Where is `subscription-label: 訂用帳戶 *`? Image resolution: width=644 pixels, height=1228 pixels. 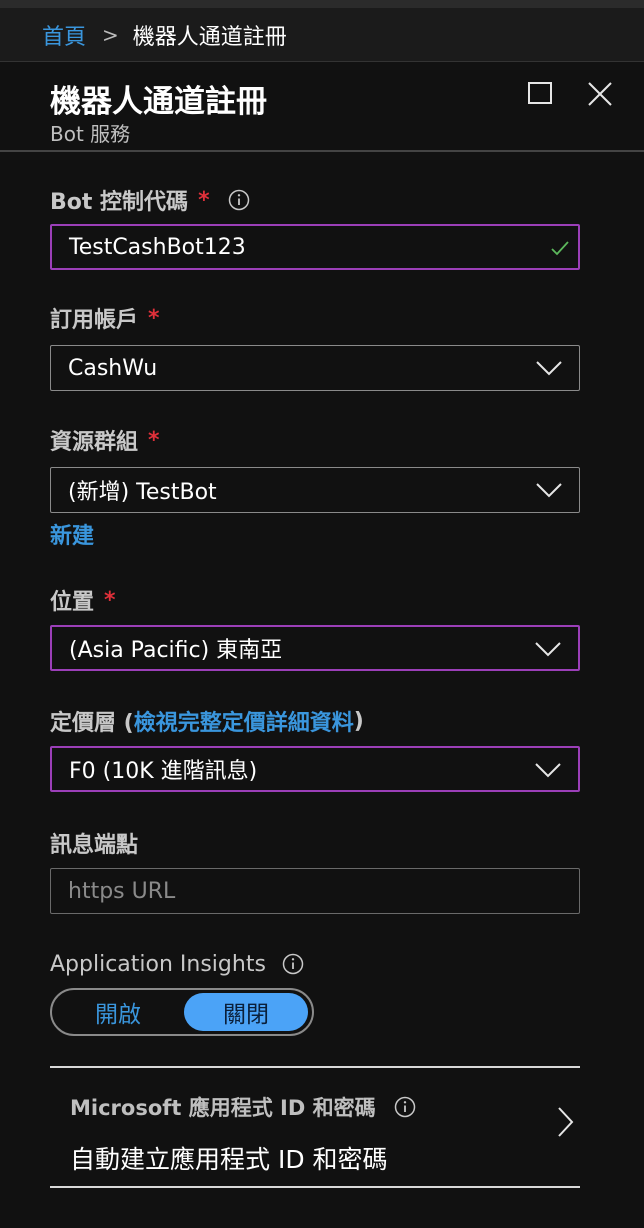 subscription-label: 訂用帳戶 * is located at coordinates (105, 319).